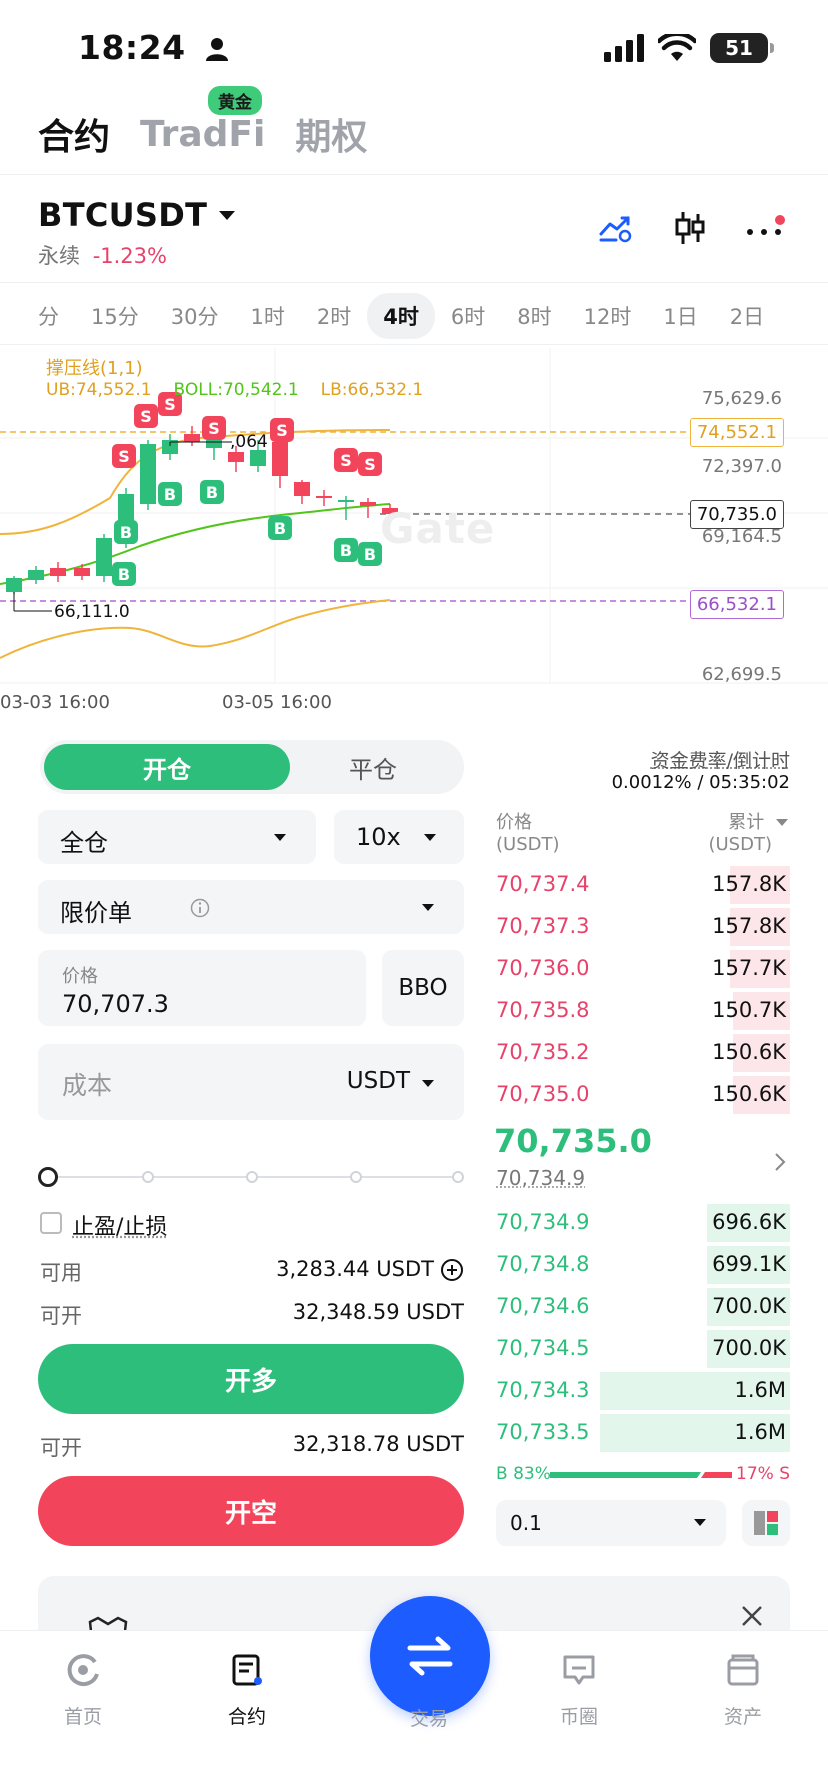  I want to click on nav-trade: 交易, so click(429, 1712).